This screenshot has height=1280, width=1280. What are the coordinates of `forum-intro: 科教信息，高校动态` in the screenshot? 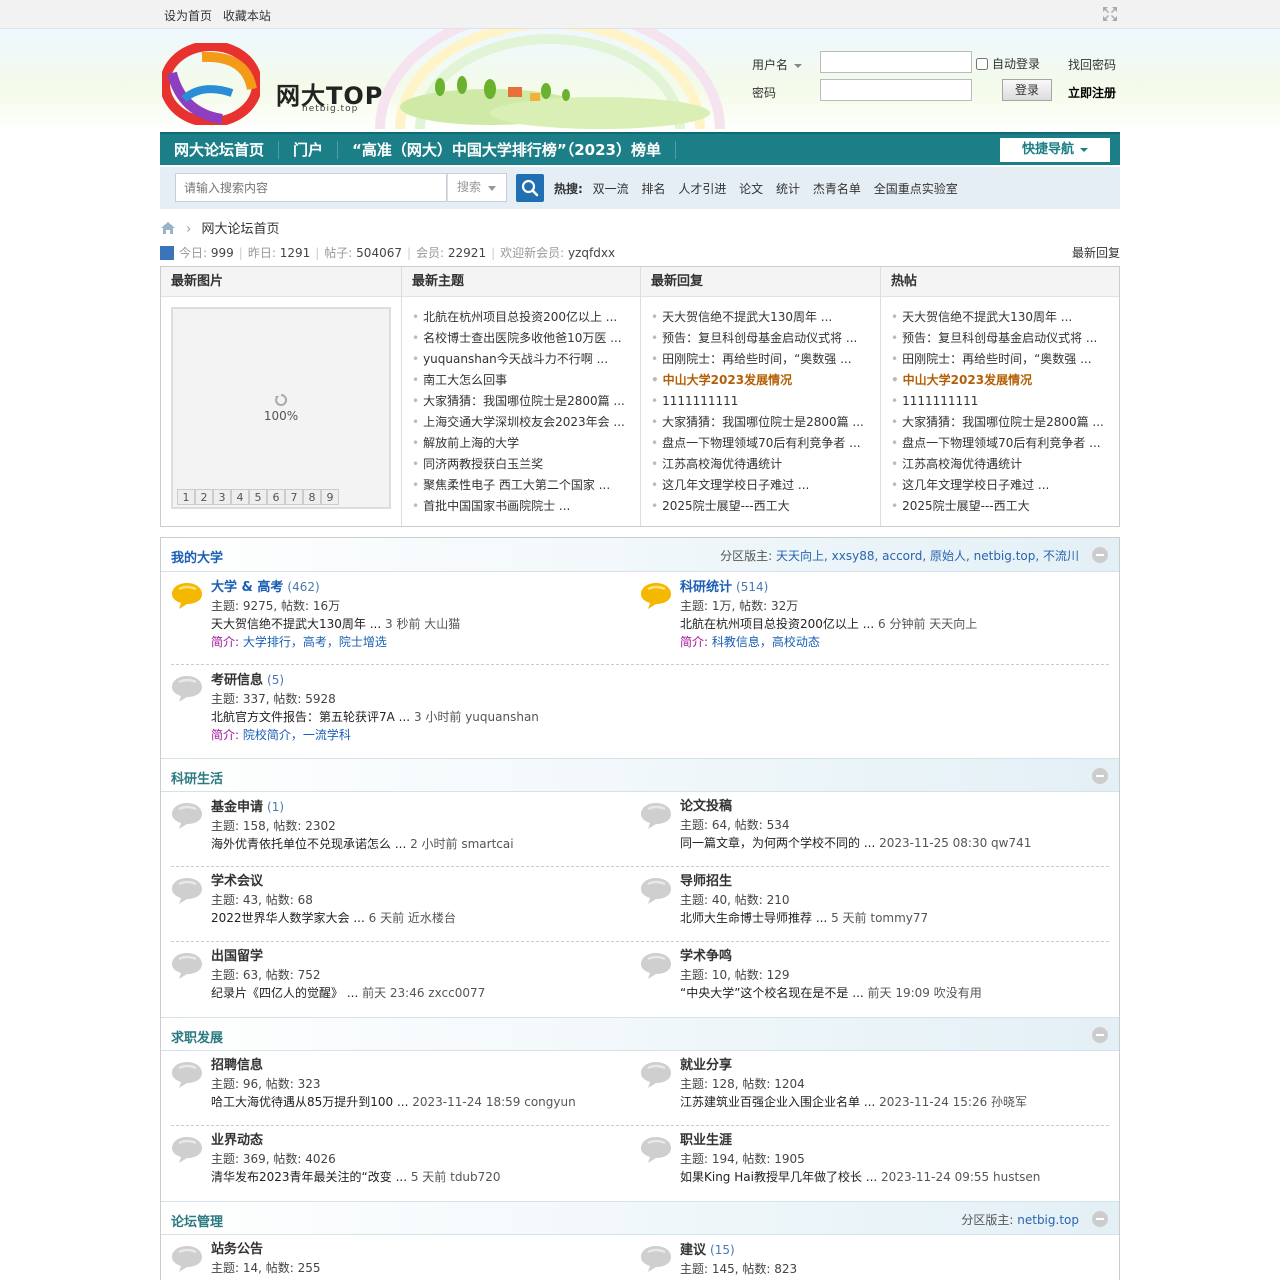 It's located at (766, 642).